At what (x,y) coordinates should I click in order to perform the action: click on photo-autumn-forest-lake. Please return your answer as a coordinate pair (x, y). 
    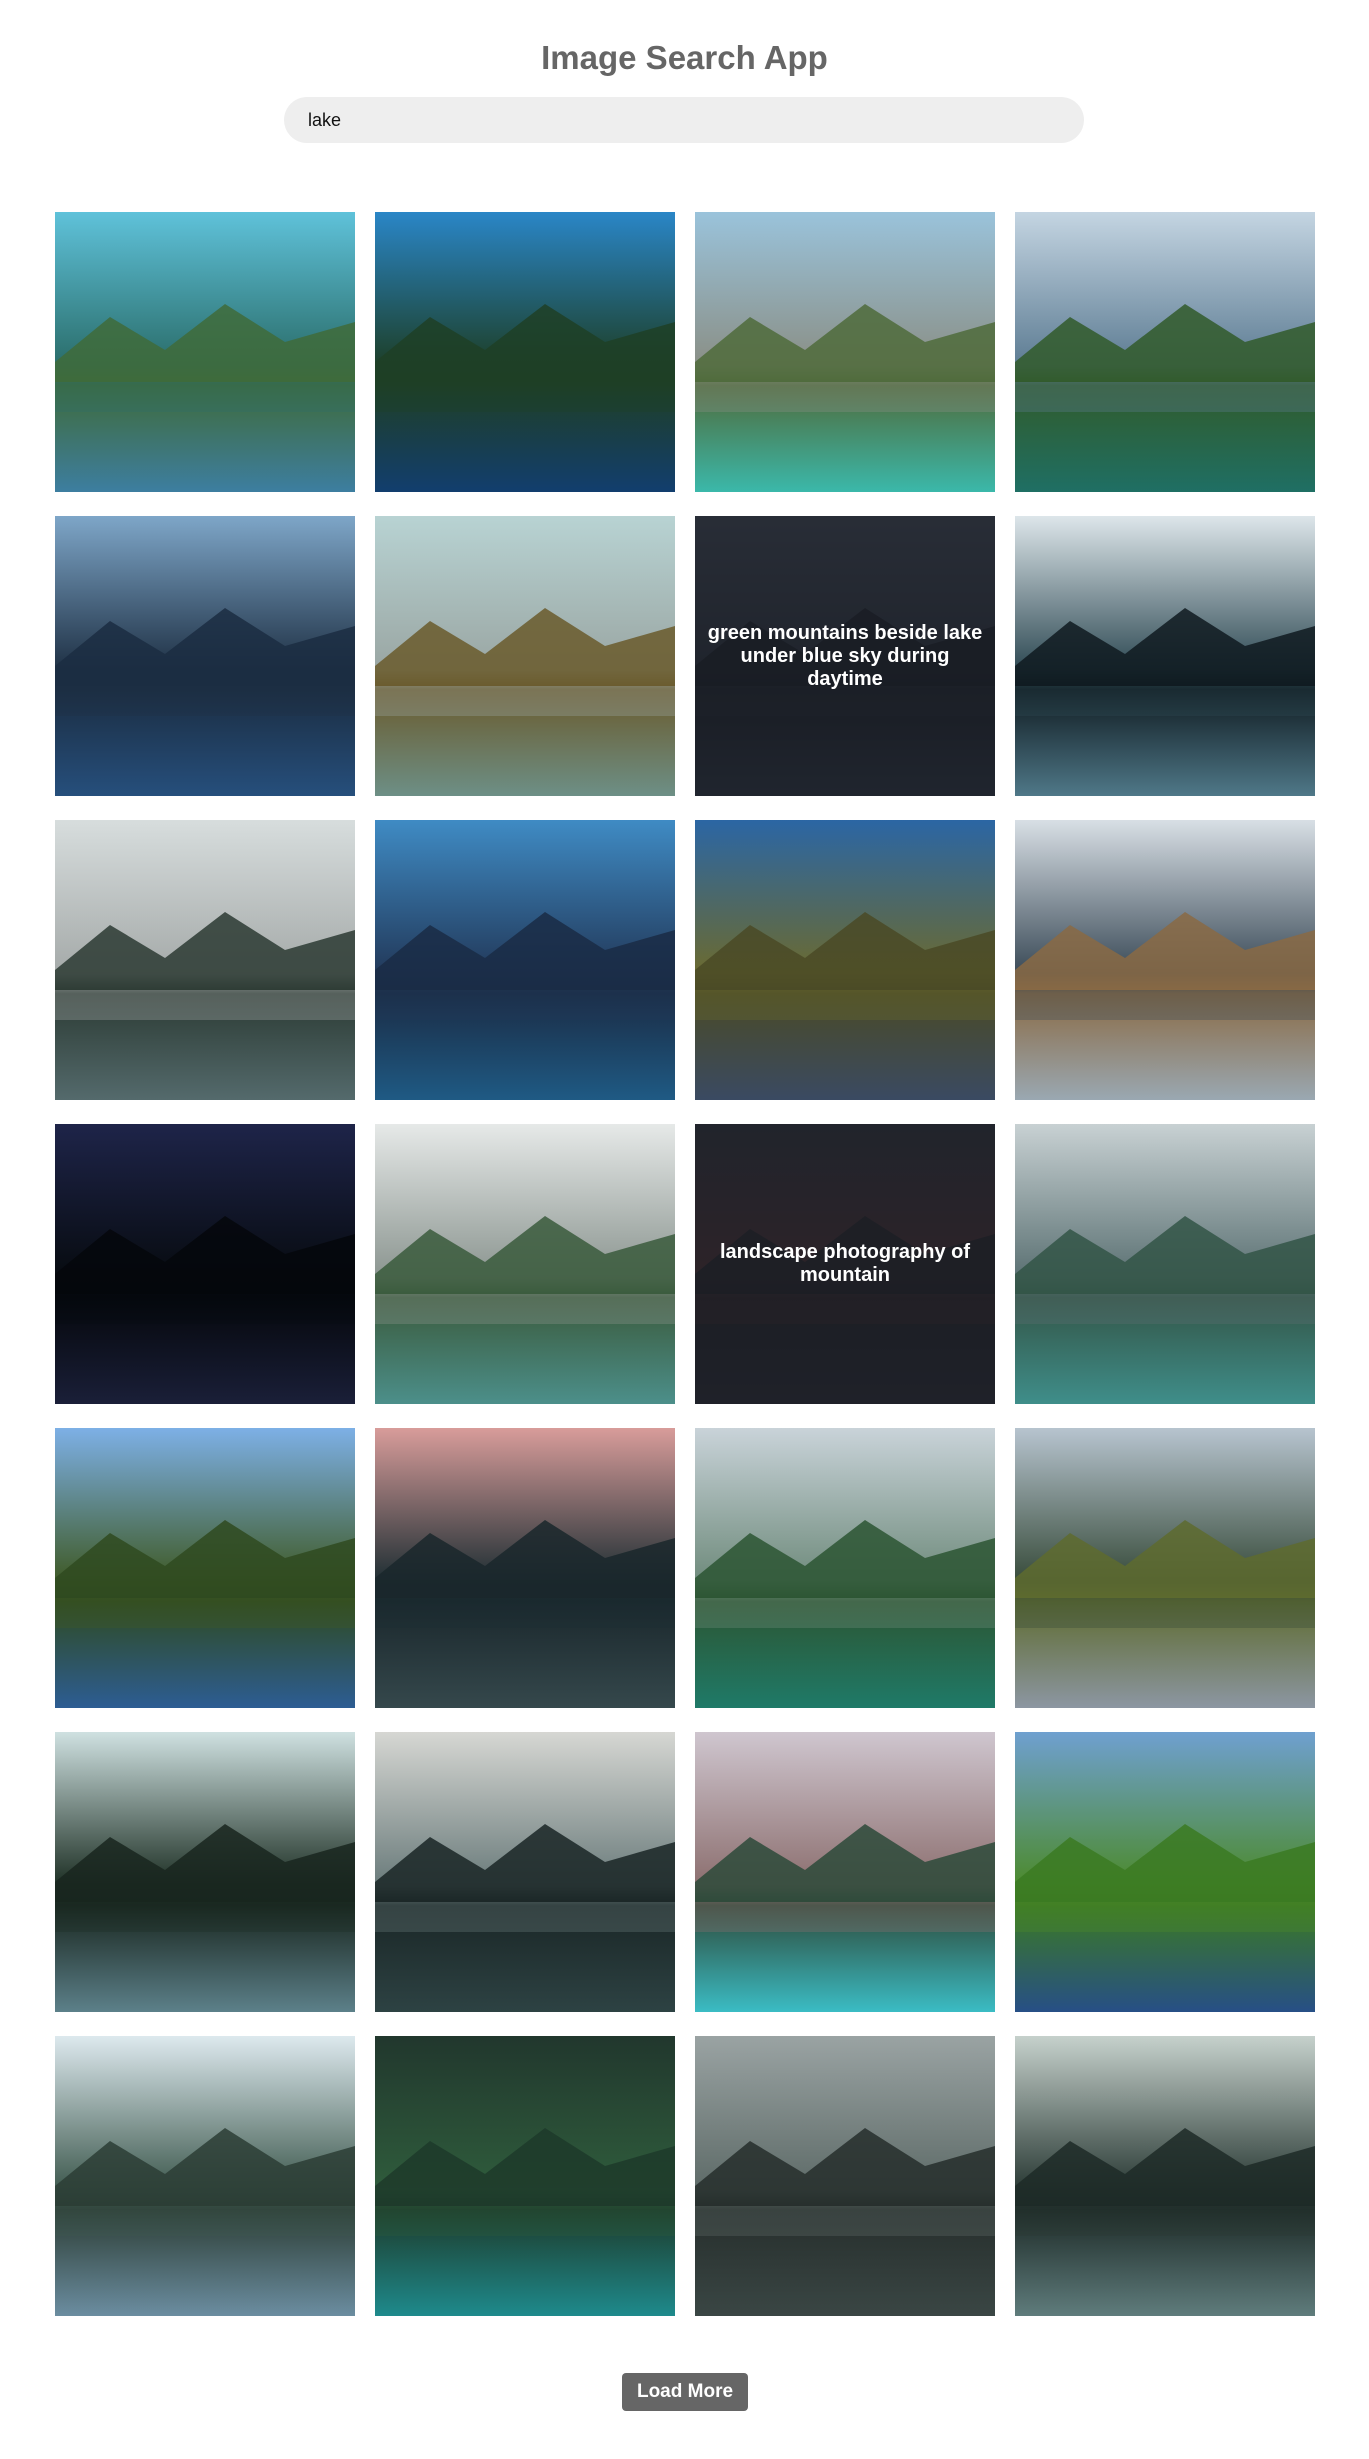
    Looking at the image, I should click on (205, 1568).